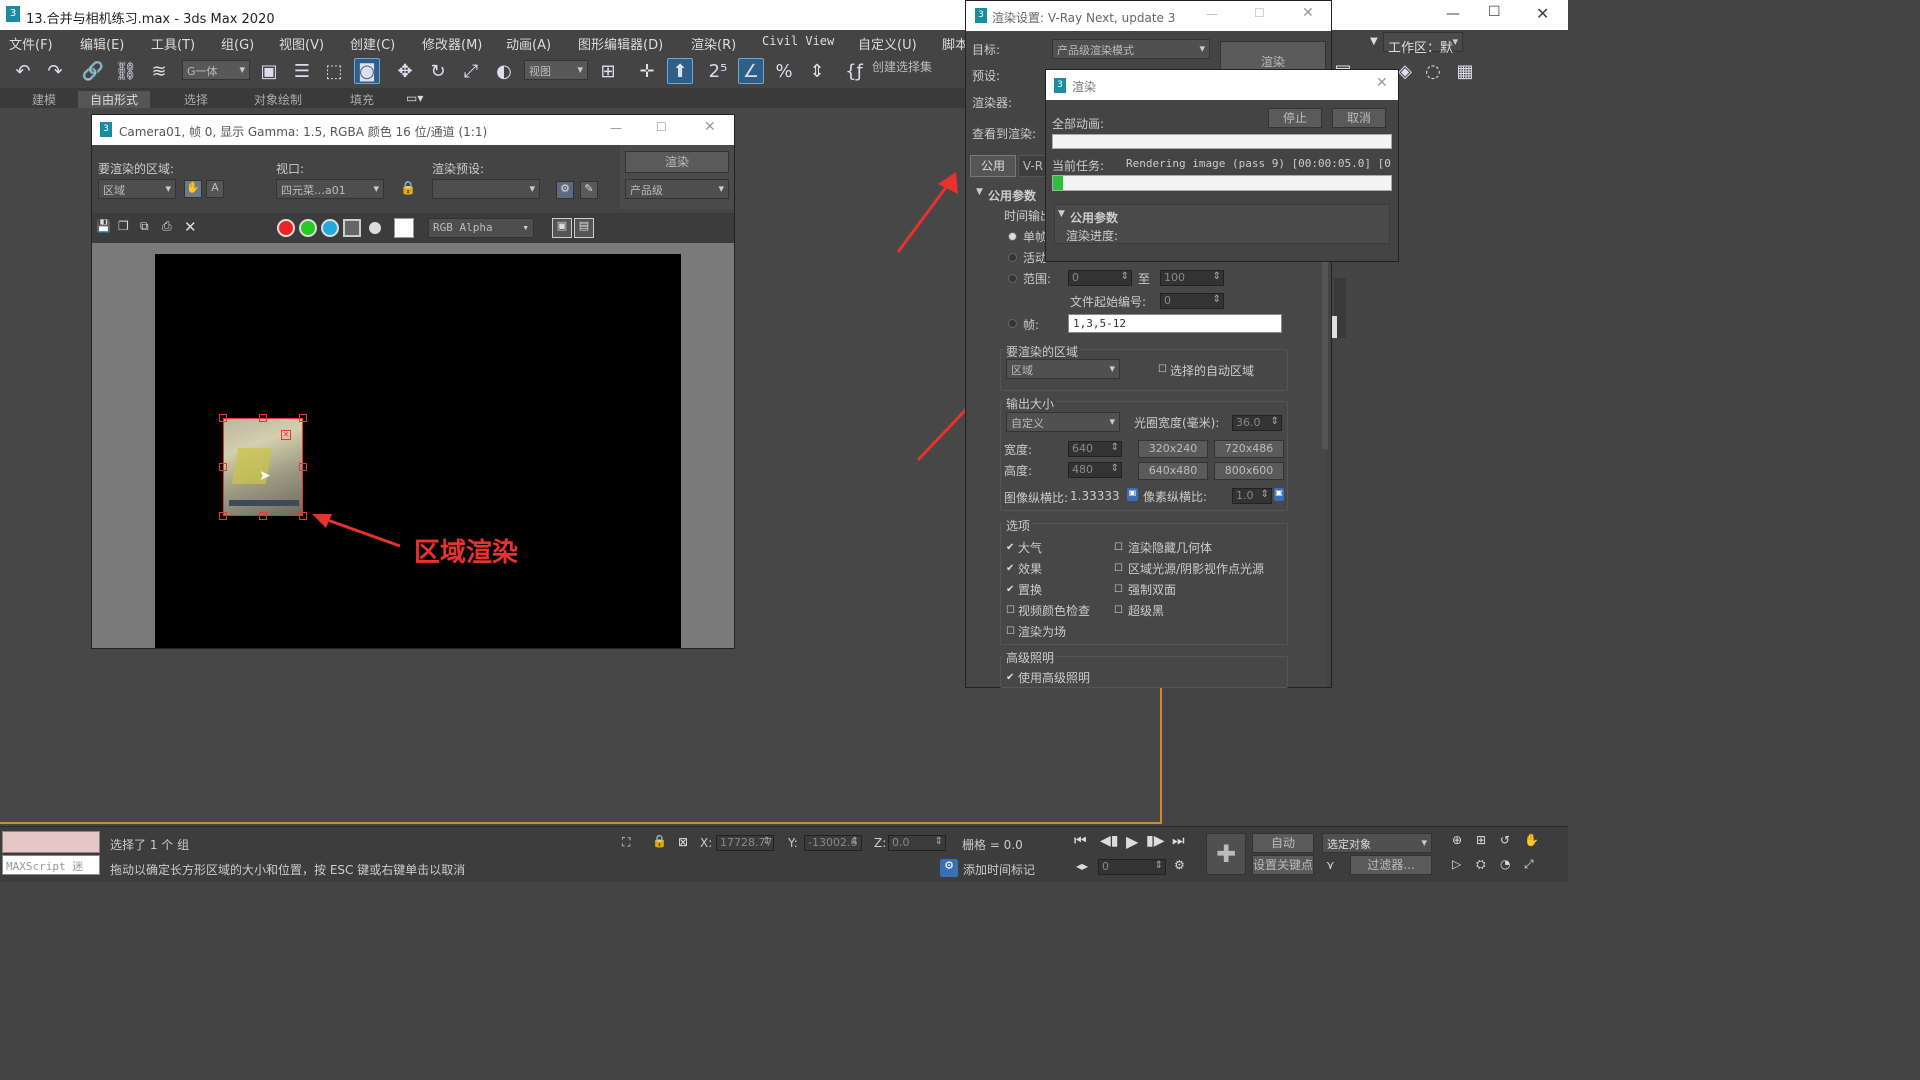 This screenshot has width=1920, height=1080. I want to click on time-tag-icon: ⚙, so click(949, 868).